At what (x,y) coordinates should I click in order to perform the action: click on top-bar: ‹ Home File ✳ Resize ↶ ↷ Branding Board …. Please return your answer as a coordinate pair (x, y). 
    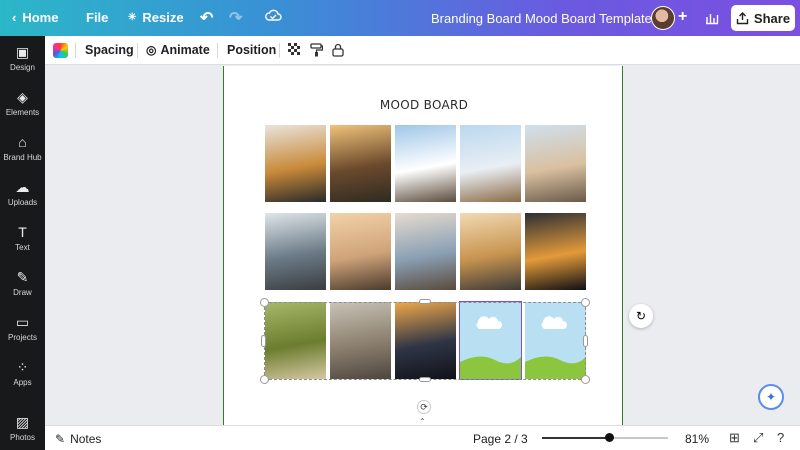
    Looking at the image, I should click on (400, 18).